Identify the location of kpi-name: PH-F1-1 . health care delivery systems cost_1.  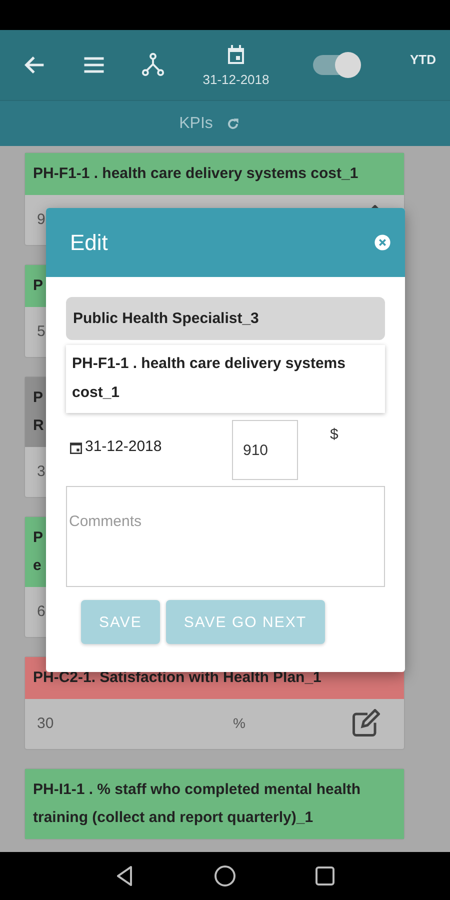
(225, 379).